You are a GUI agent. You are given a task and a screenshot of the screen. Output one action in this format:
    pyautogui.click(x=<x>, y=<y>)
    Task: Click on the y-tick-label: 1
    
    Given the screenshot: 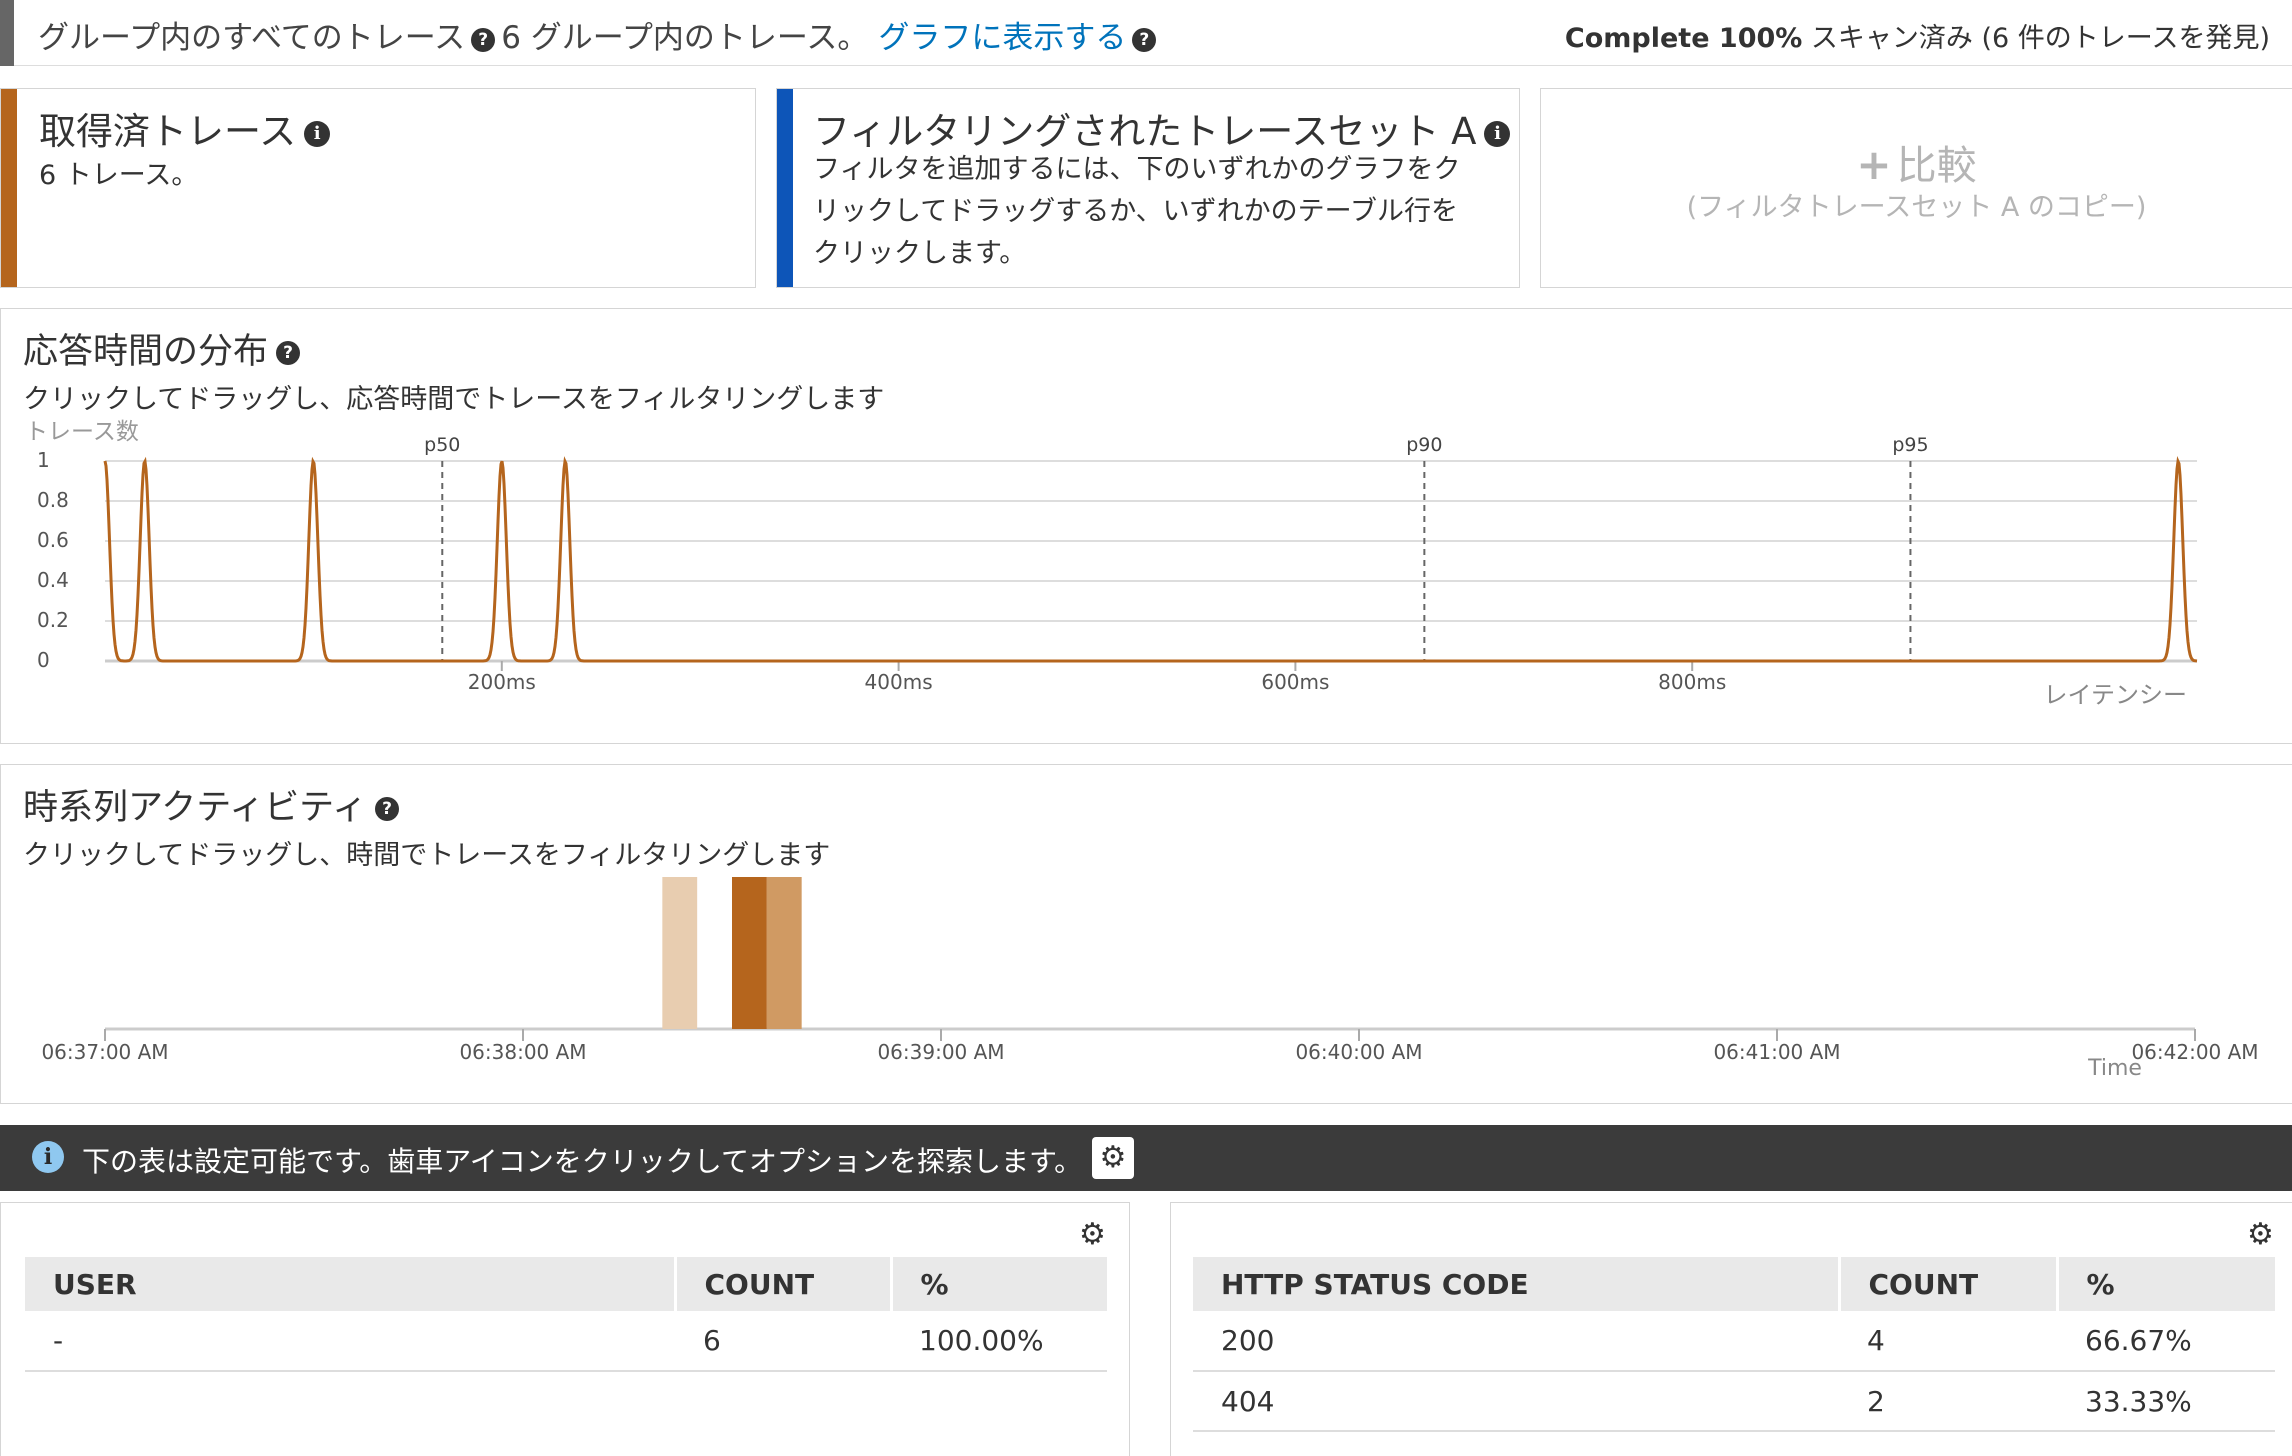 What is the action you would take?
    pyautogui.click(x=43, y=460)
    